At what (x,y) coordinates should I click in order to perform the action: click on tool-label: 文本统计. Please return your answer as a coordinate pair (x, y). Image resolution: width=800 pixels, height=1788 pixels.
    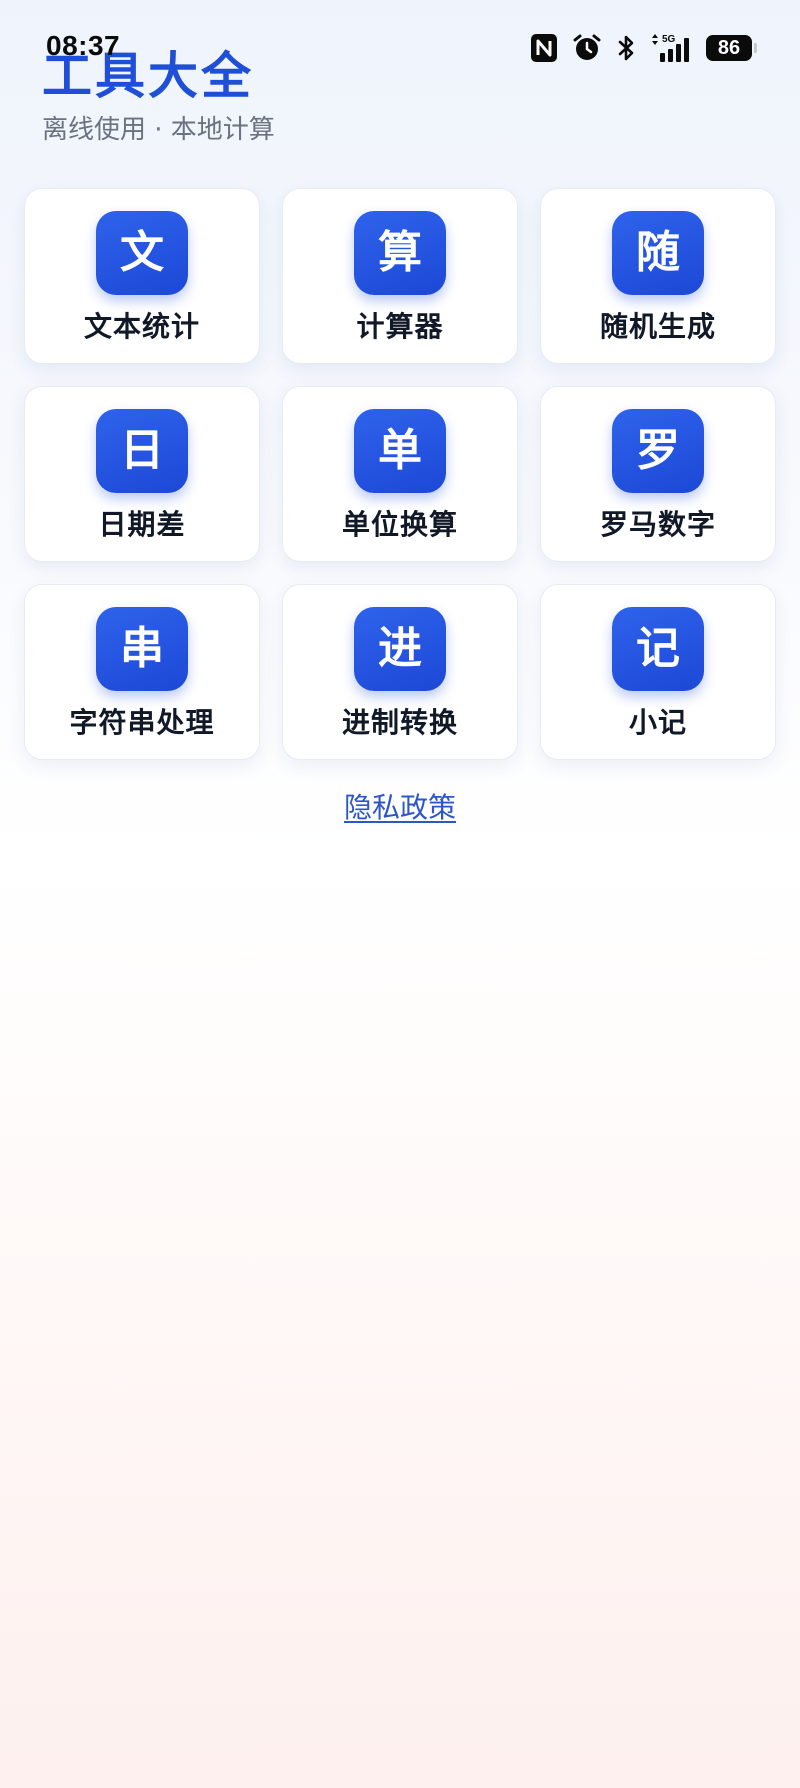
    Looking at the image, I should click on (141, 326).